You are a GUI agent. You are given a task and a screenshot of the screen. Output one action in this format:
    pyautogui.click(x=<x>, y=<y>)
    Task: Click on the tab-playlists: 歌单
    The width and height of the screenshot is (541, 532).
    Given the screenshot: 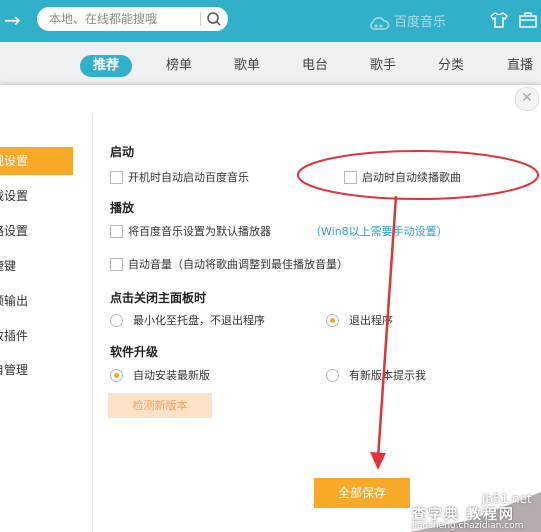 What is the action you would take?
    pyautogui.click(x=247, y=66)
    